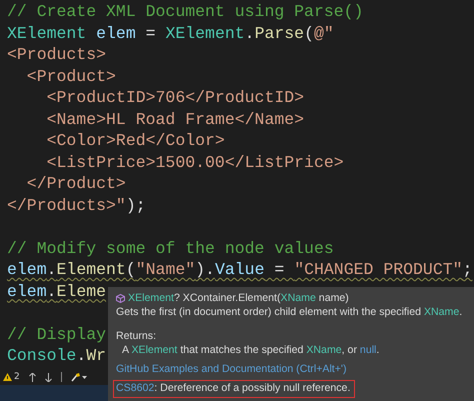 This screenshot has height=401, width=474. What do you see at coordinates (120, 298) in the screenshot?
I see `cube-icon` at bounding box center [120, 298].